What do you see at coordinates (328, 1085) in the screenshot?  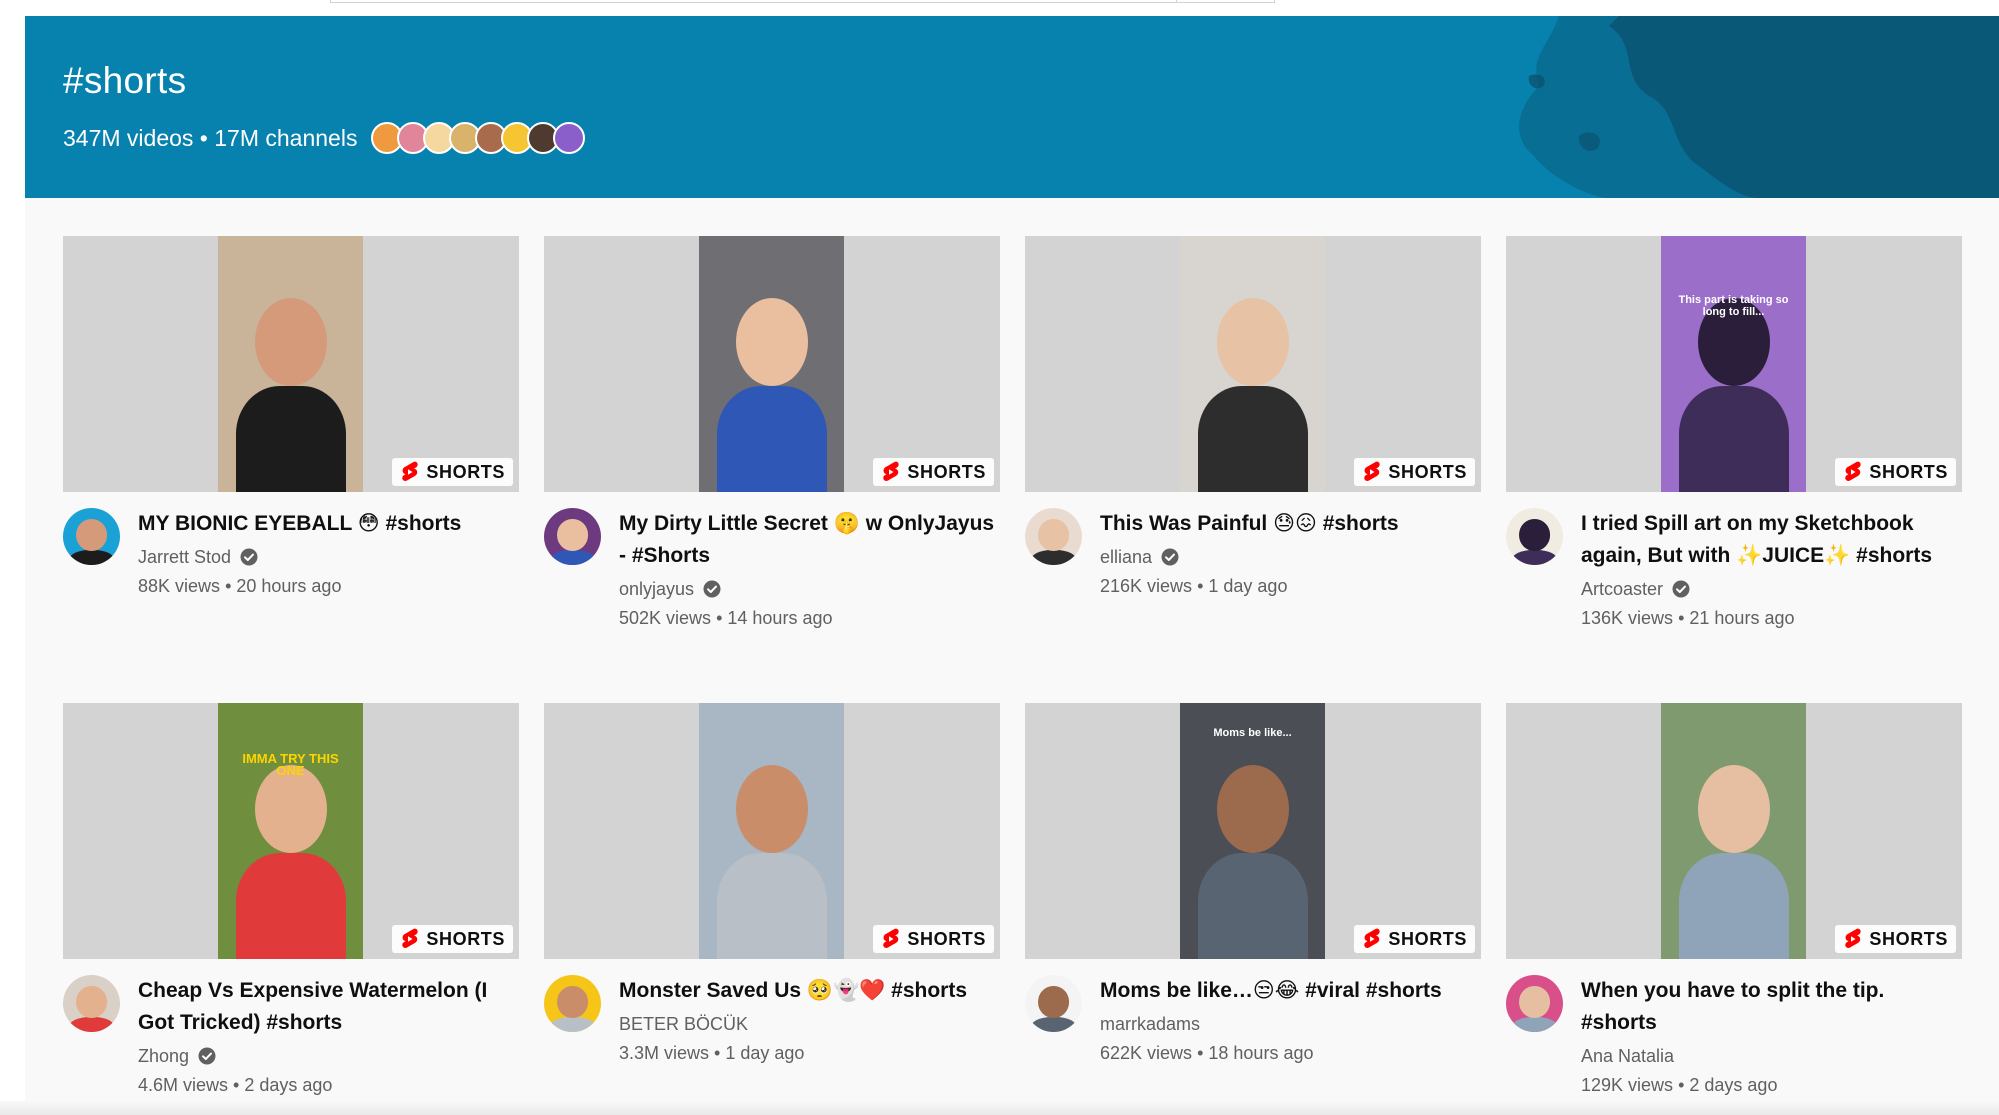 I see `video-stats: 4.6M views • 2 days ago` at bounding box center [328, 1085].